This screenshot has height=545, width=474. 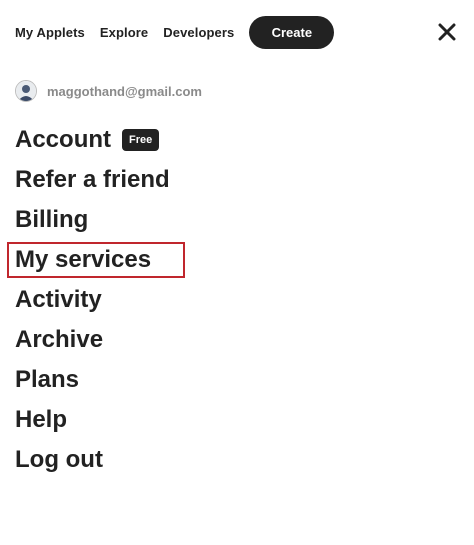 I want to click on nav-link-my-applets: My Applets, so click(x=50, y=32).